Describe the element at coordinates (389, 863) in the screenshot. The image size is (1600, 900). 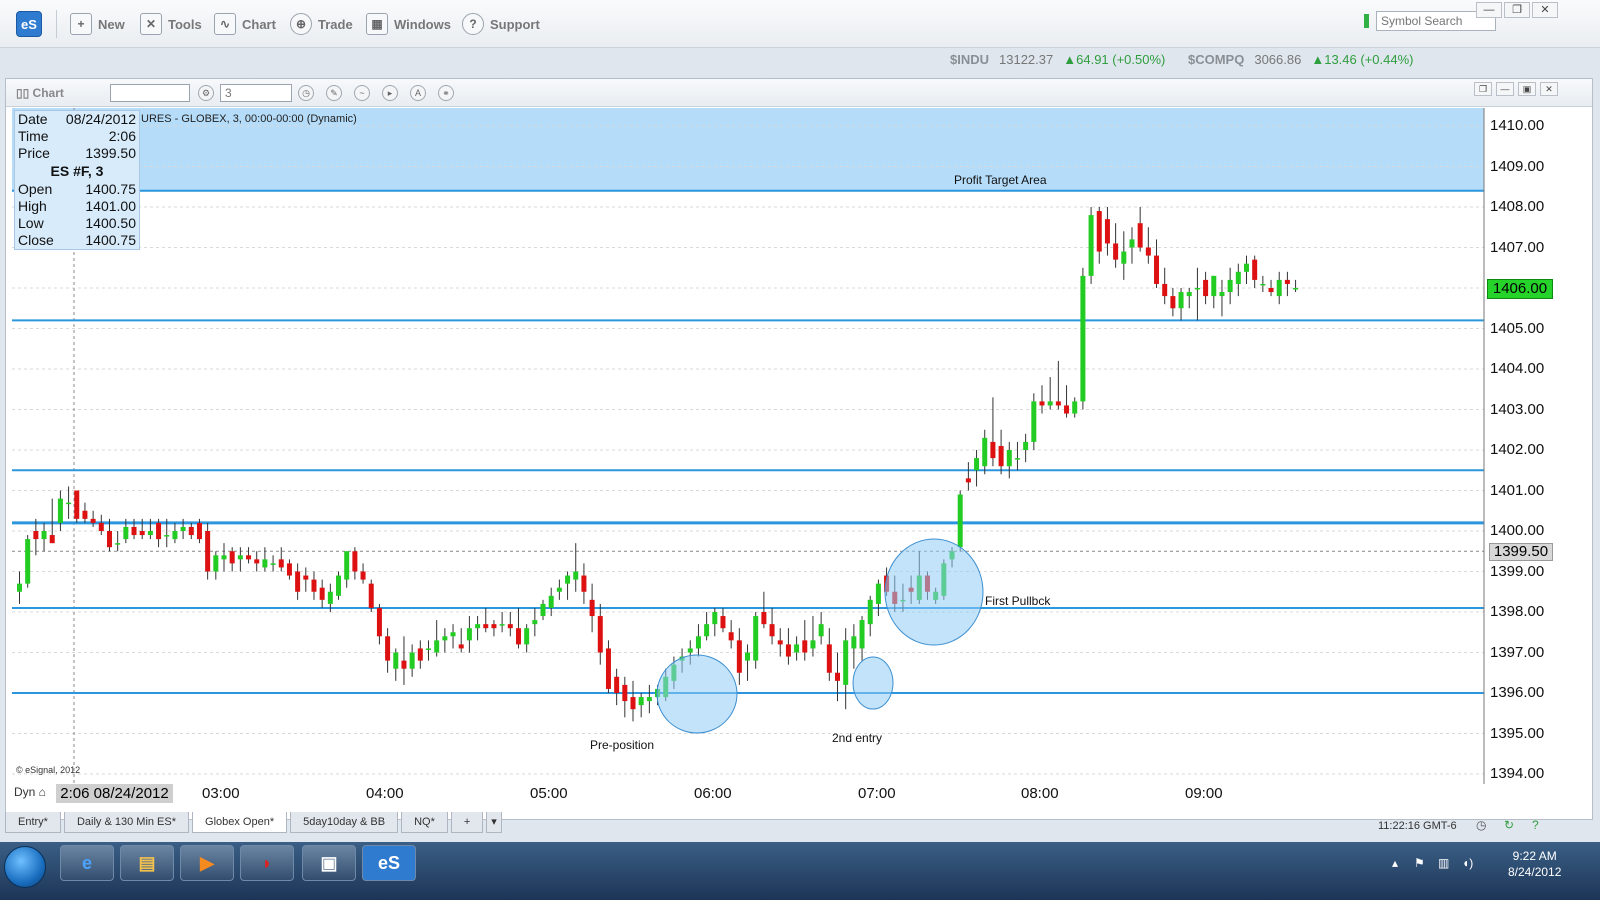
I see `esignal-taskbar-icon: eS` at that location.